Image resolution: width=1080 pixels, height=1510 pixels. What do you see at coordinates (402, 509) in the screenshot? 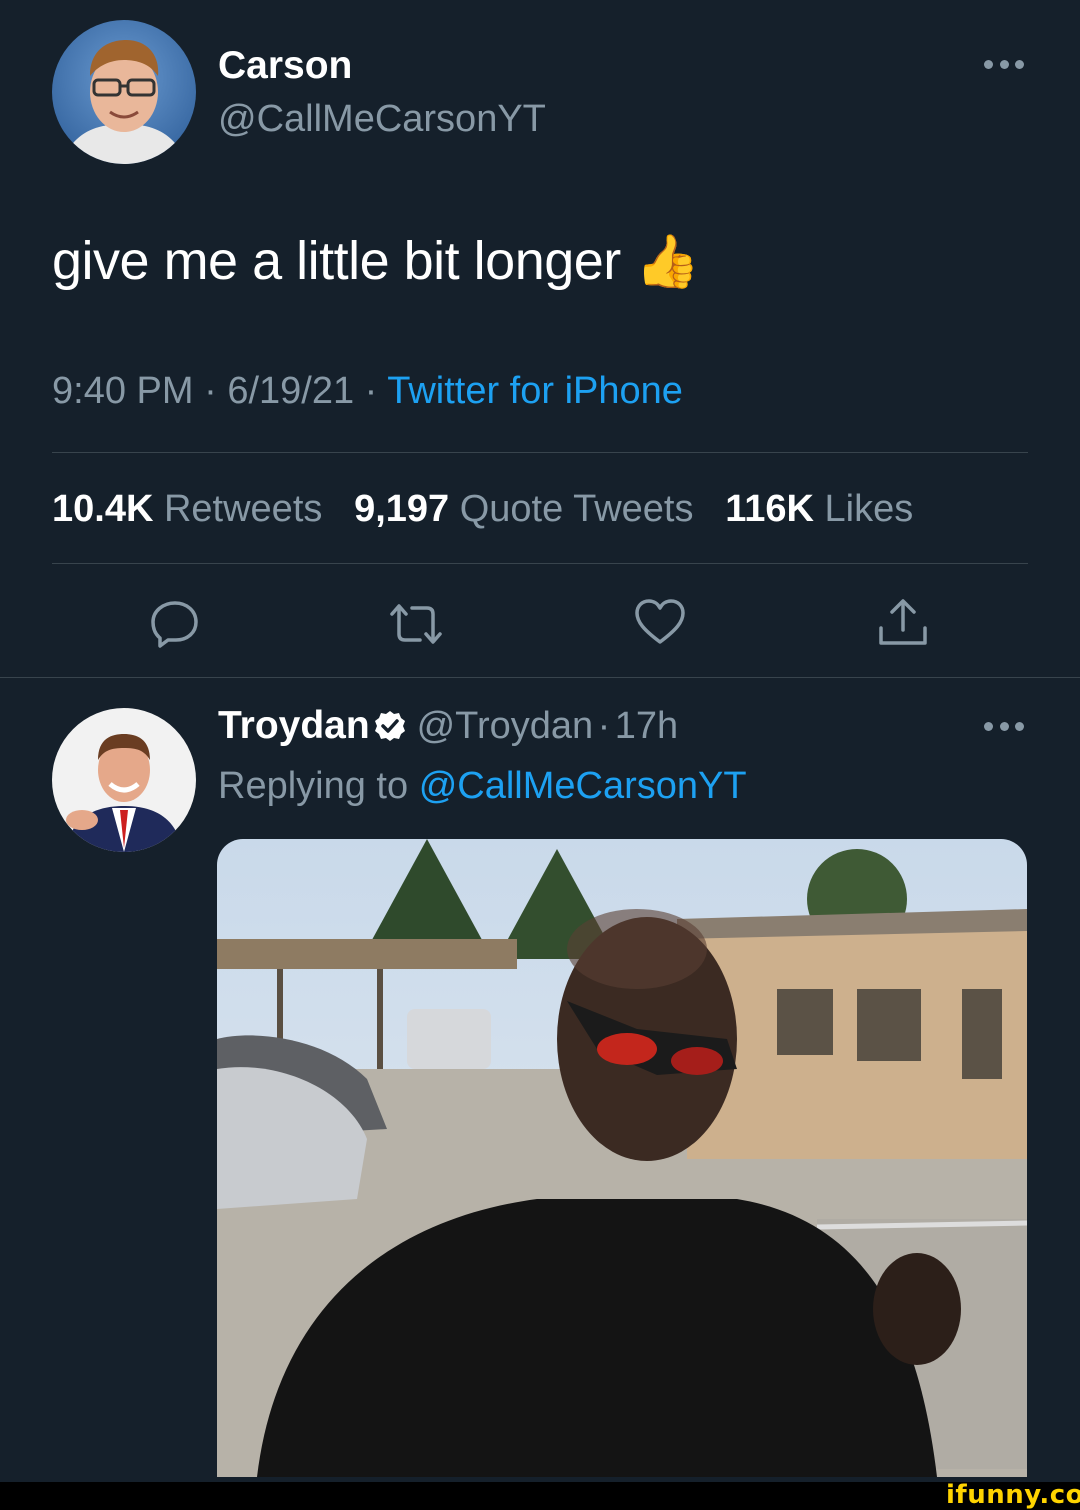
I see `quotes-count: 9,197` at bounding box center [402, 509].